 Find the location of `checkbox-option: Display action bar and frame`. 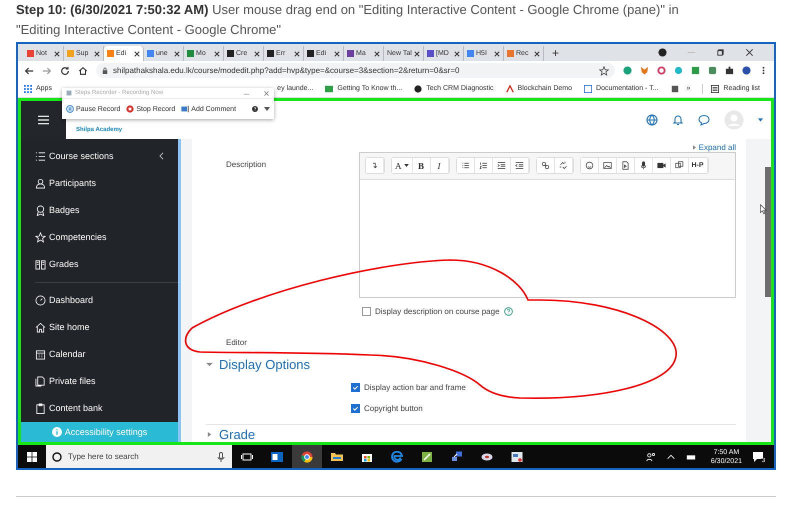

checkbox-option: Display action bar and frame is located at coordinates (408, 387).